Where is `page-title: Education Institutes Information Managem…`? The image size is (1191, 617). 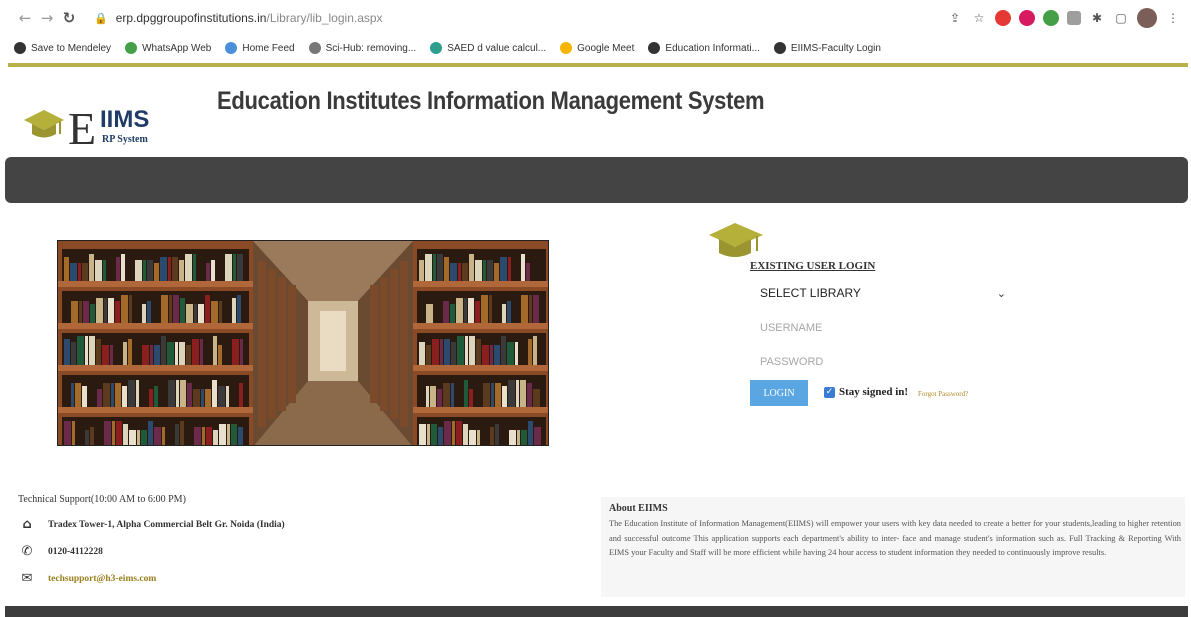 page-title: Education Institutes Information Managem… is located at coordinates (491, 100).